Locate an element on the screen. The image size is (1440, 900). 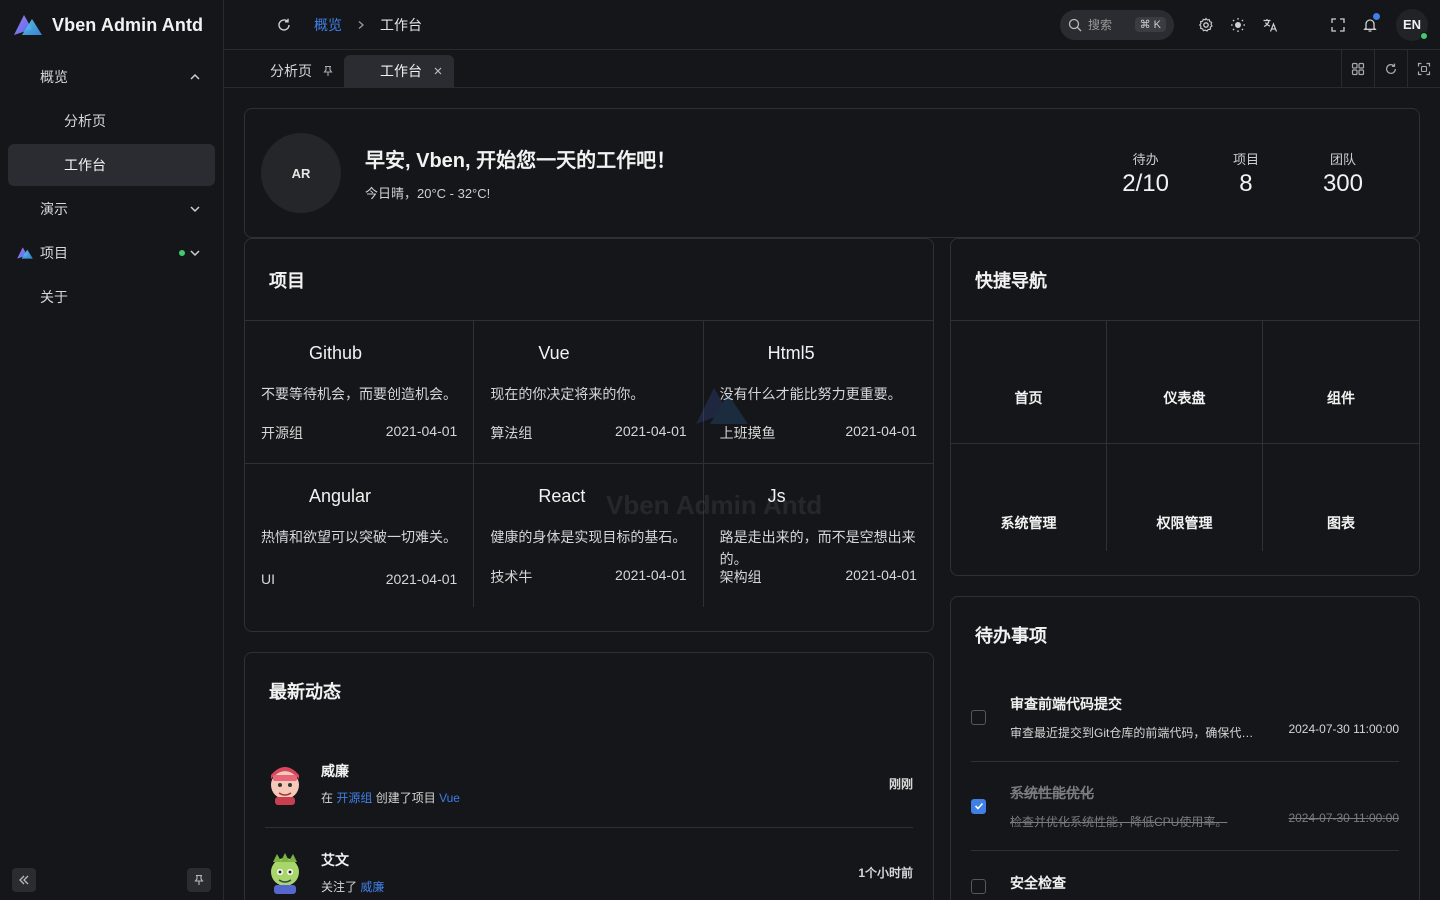
language-button is located at coordinates (1270, 25).